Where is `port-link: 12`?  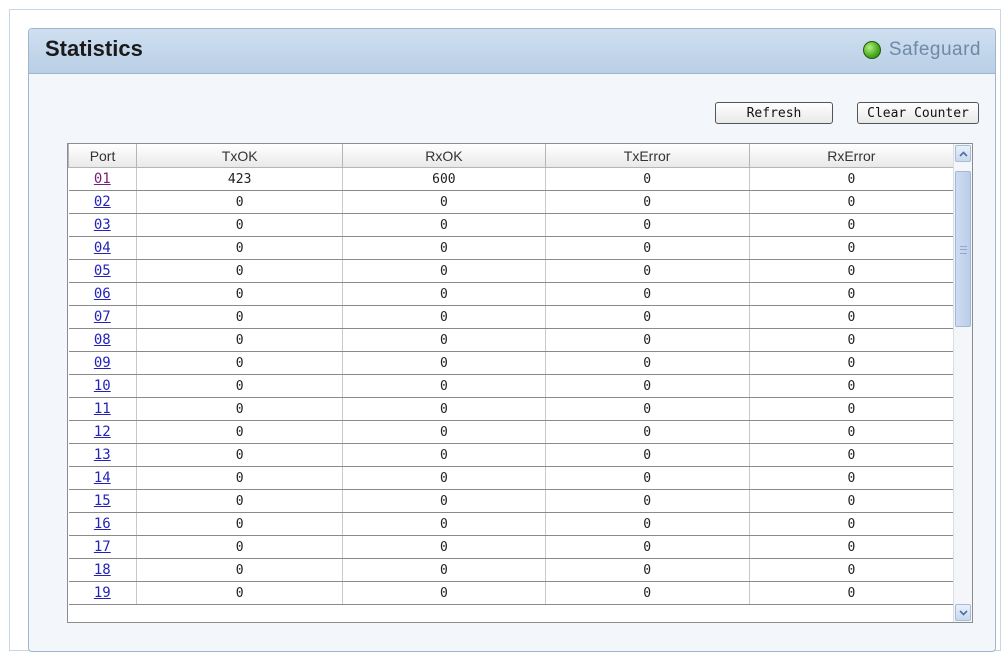 port-link: 12 is located at coordinates (102, 432).